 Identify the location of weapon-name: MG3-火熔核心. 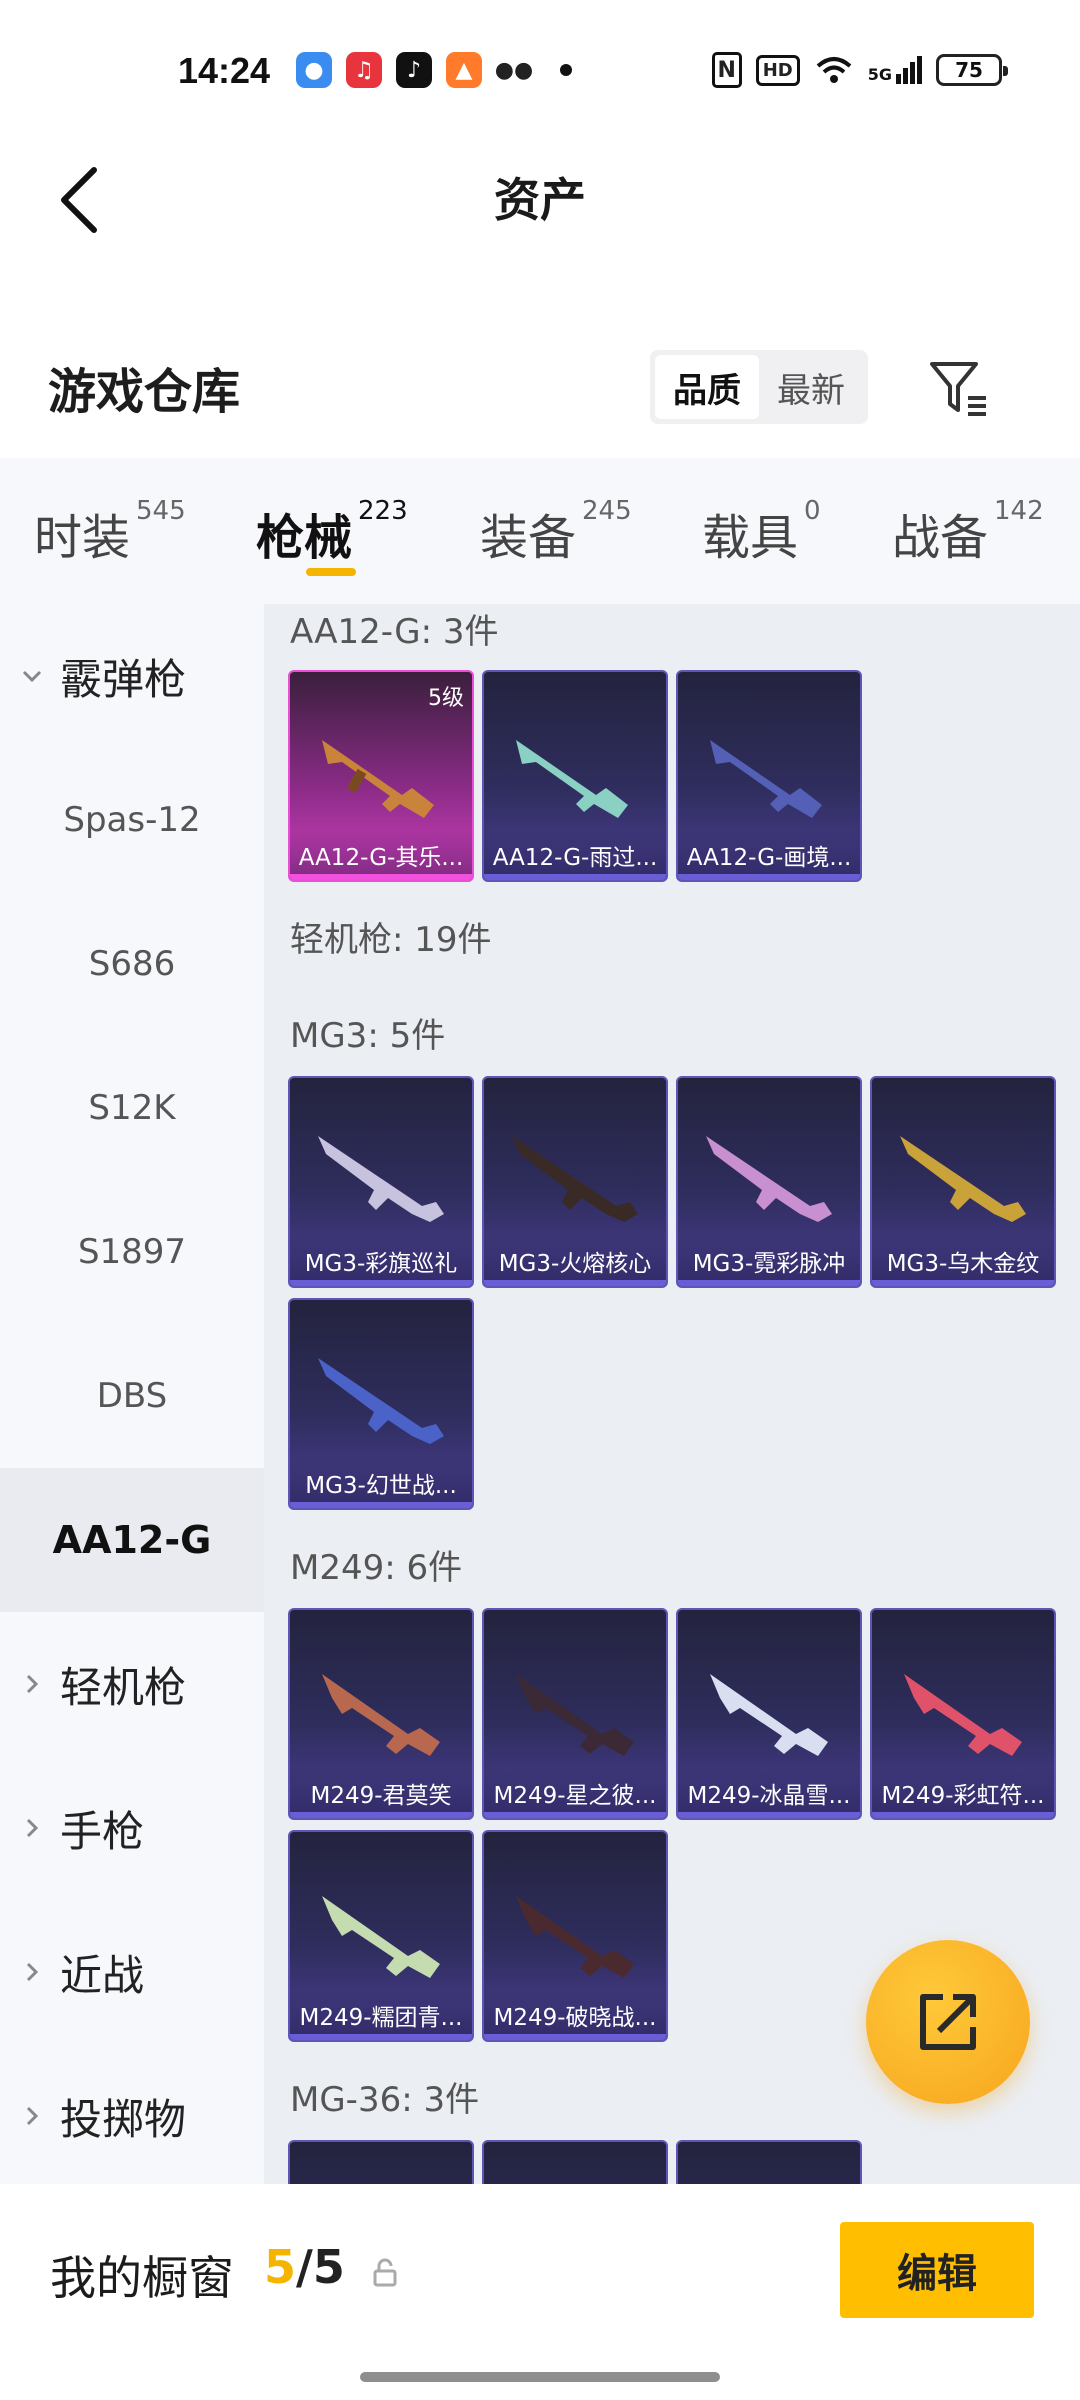
(575, 1261).